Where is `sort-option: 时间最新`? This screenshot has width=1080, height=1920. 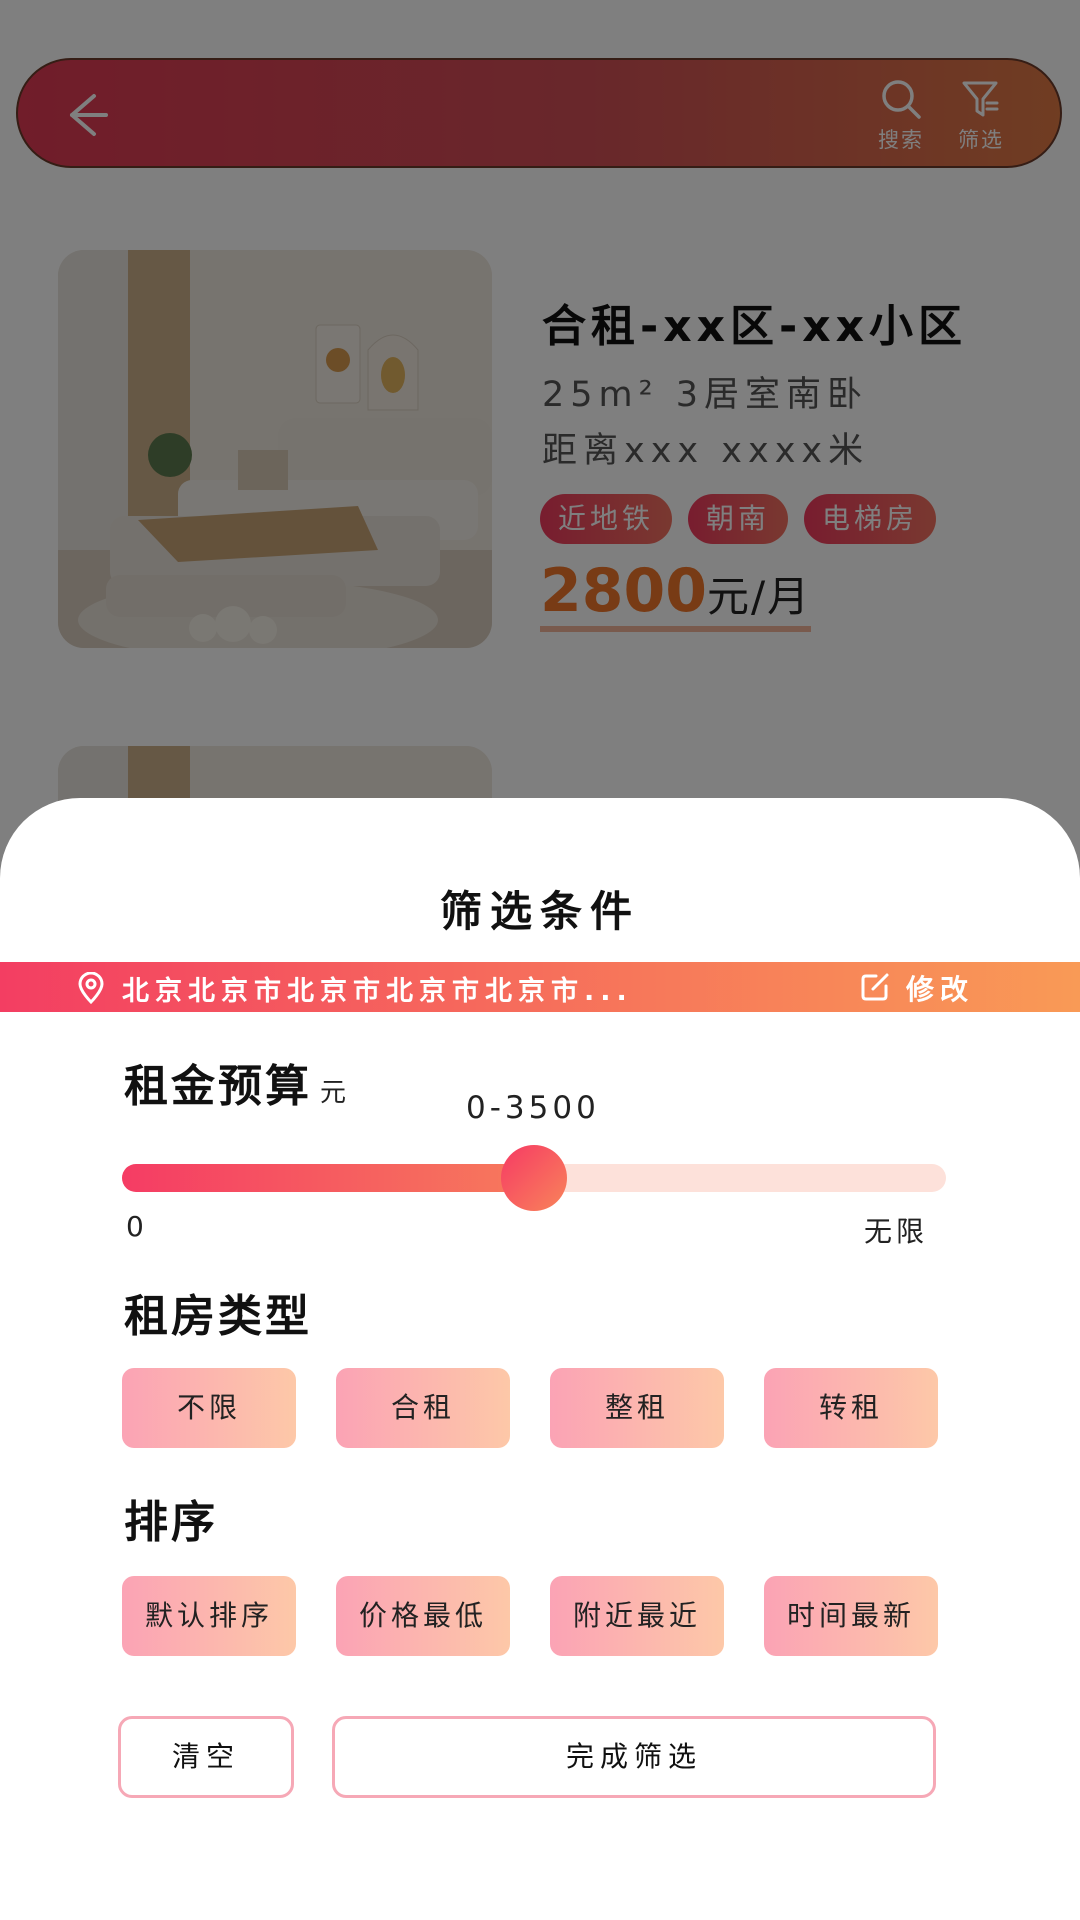 sort-option: 时间最新 is located at coordinates (851, 1616).